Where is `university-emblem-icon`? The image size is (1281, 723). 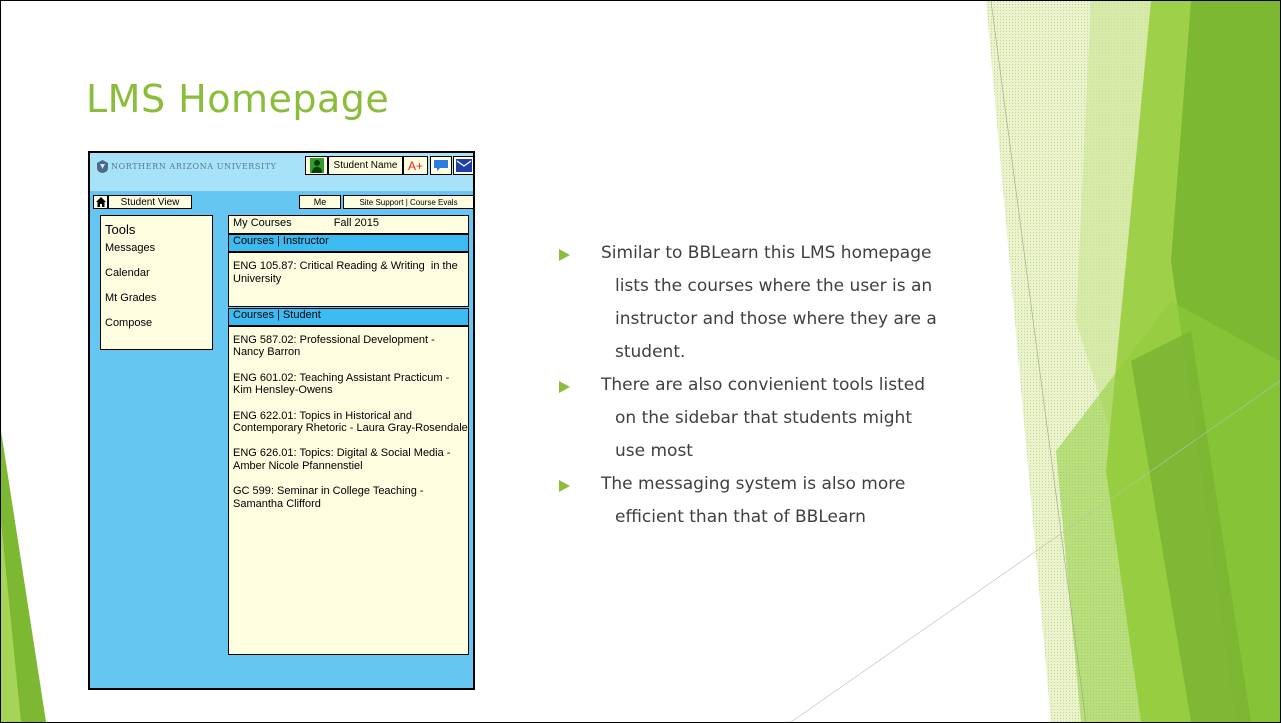 university-emblem-icon is located at coordinates (102, 166).